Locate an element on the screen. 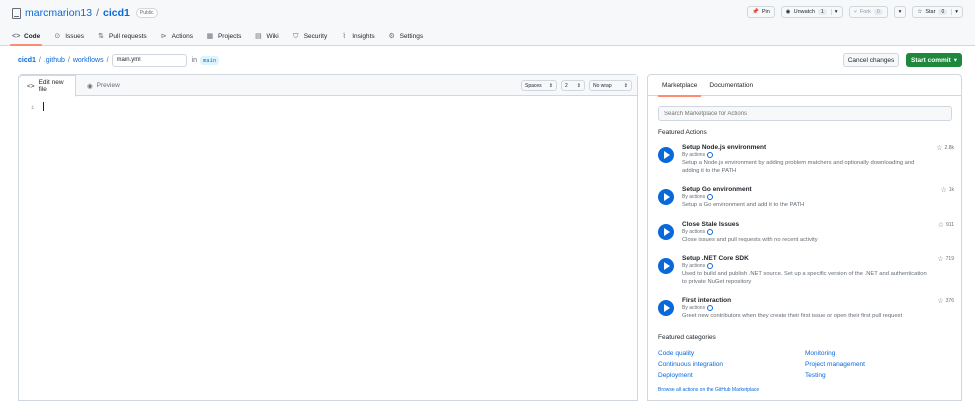 The width and height of the screenshot is (975, 401). tab-wiki: ▤ Wiki is located at coordinates (266, 36).